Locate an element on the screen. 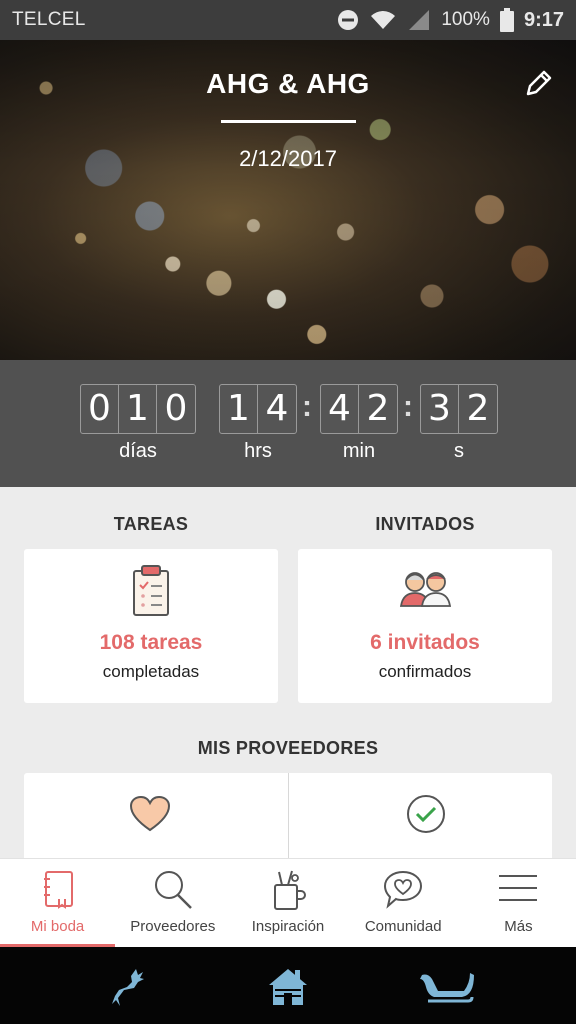  tab-comunidad: Comunidad is located at coordinates (403, 903).